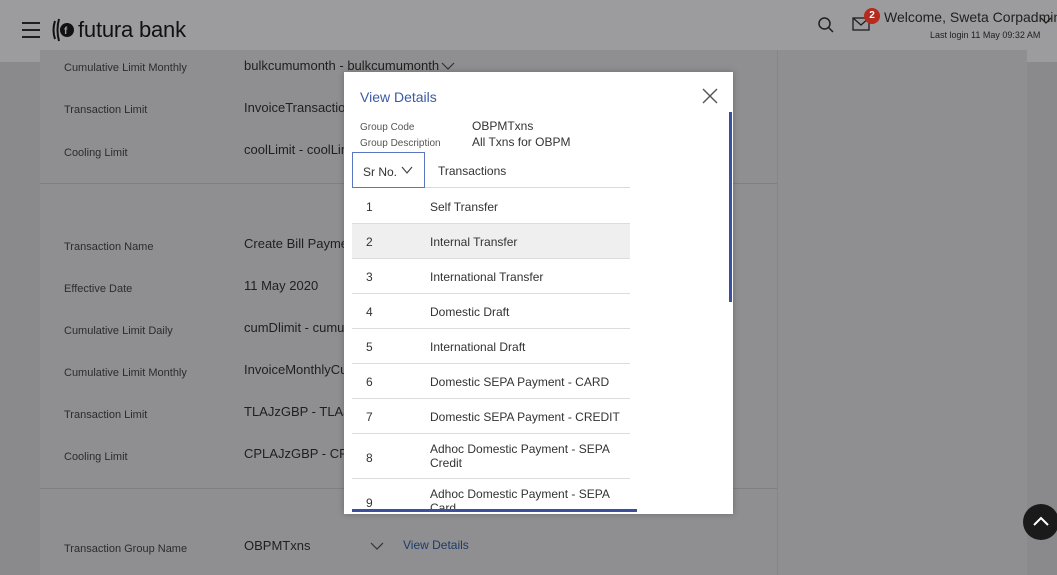 The image size is (1057, 575). I want to click on field-label: Transaction Name, so click(109, 247).